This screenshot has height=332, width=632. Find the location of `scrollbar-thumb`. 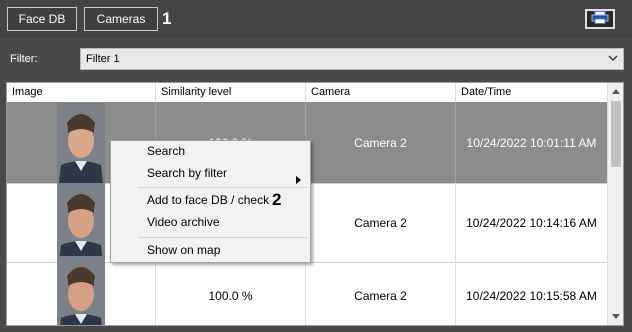

scrollbar-thumb is located at coordinates (616, 134).